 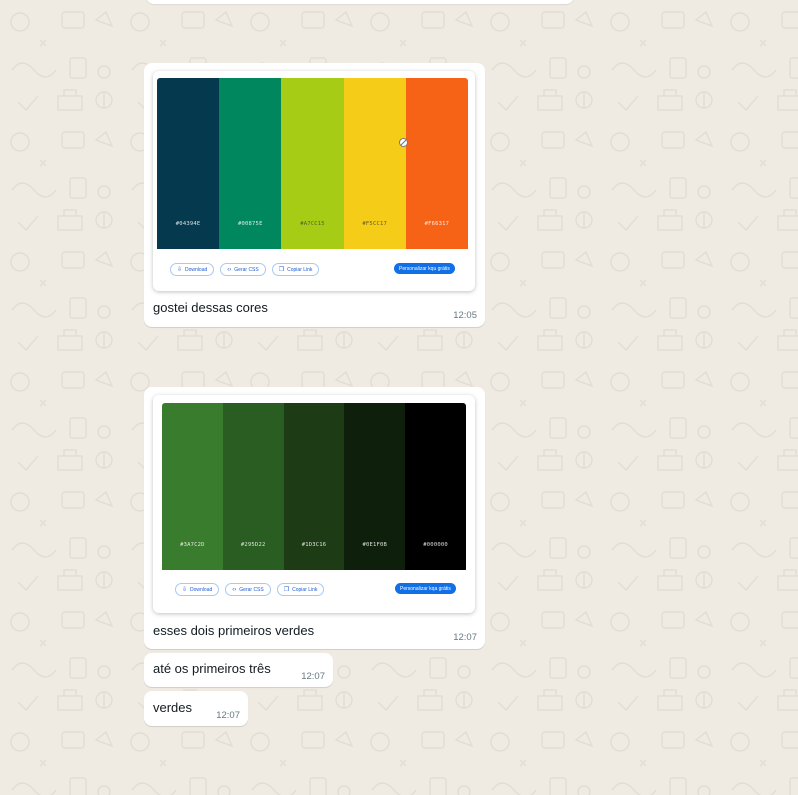 I want to click on message-bubble-text: verdes 12:07, so click(x=196, y=708).